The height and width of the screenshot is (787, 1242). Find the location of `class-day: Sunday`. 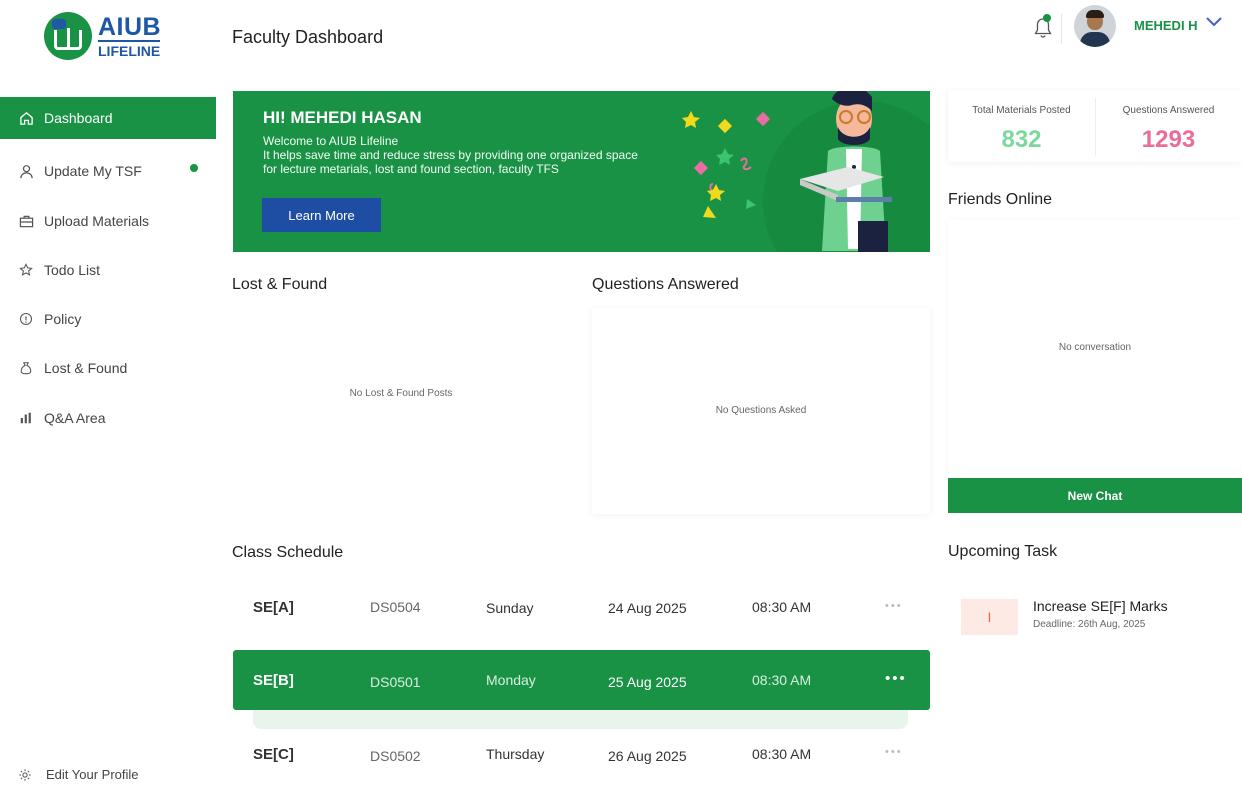

class-day: Sunday is located at coordinates (510, 608).